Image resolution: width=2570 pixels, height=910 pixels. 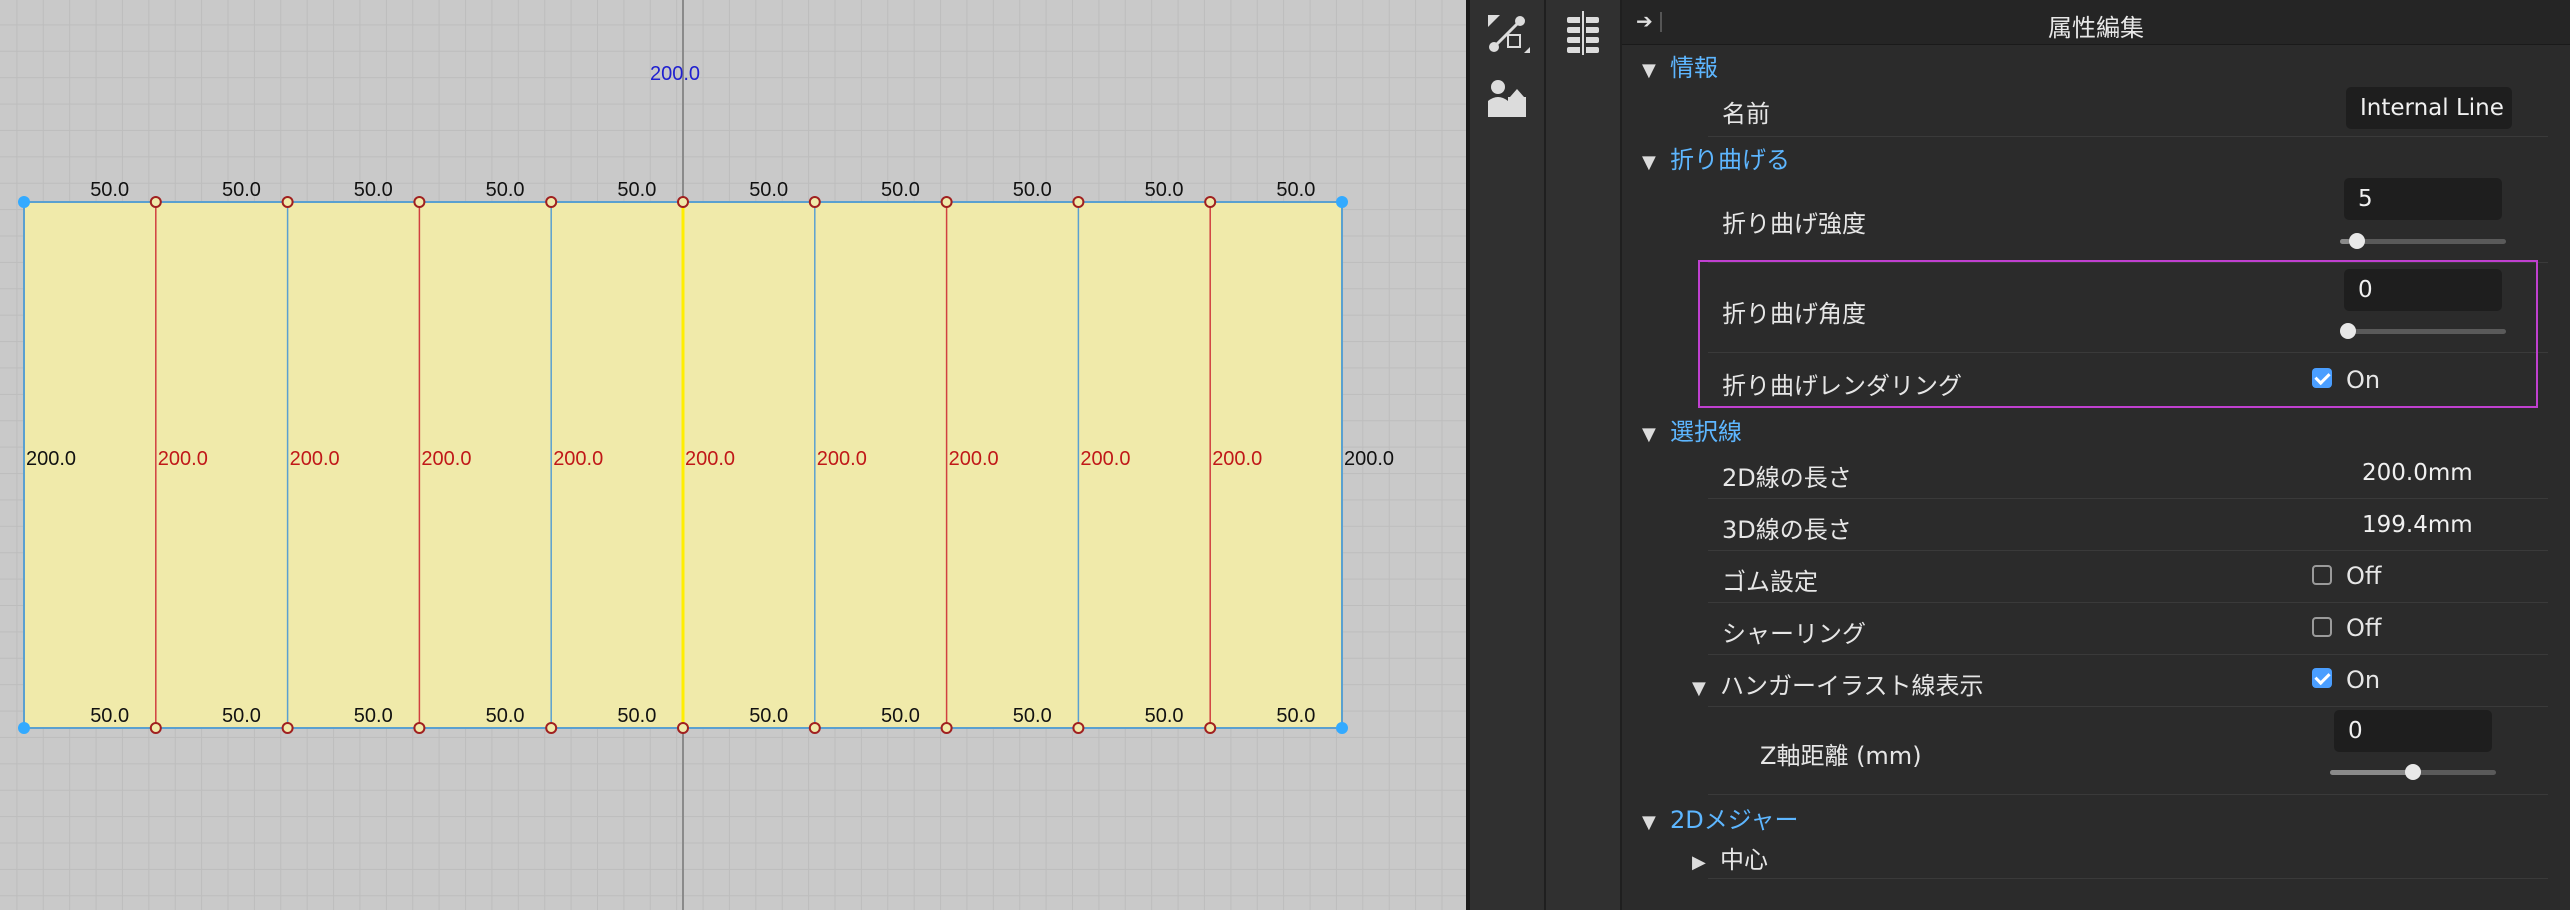 I want to click on length-3d-value: 199.4mm, so click(x=2417, y=525).